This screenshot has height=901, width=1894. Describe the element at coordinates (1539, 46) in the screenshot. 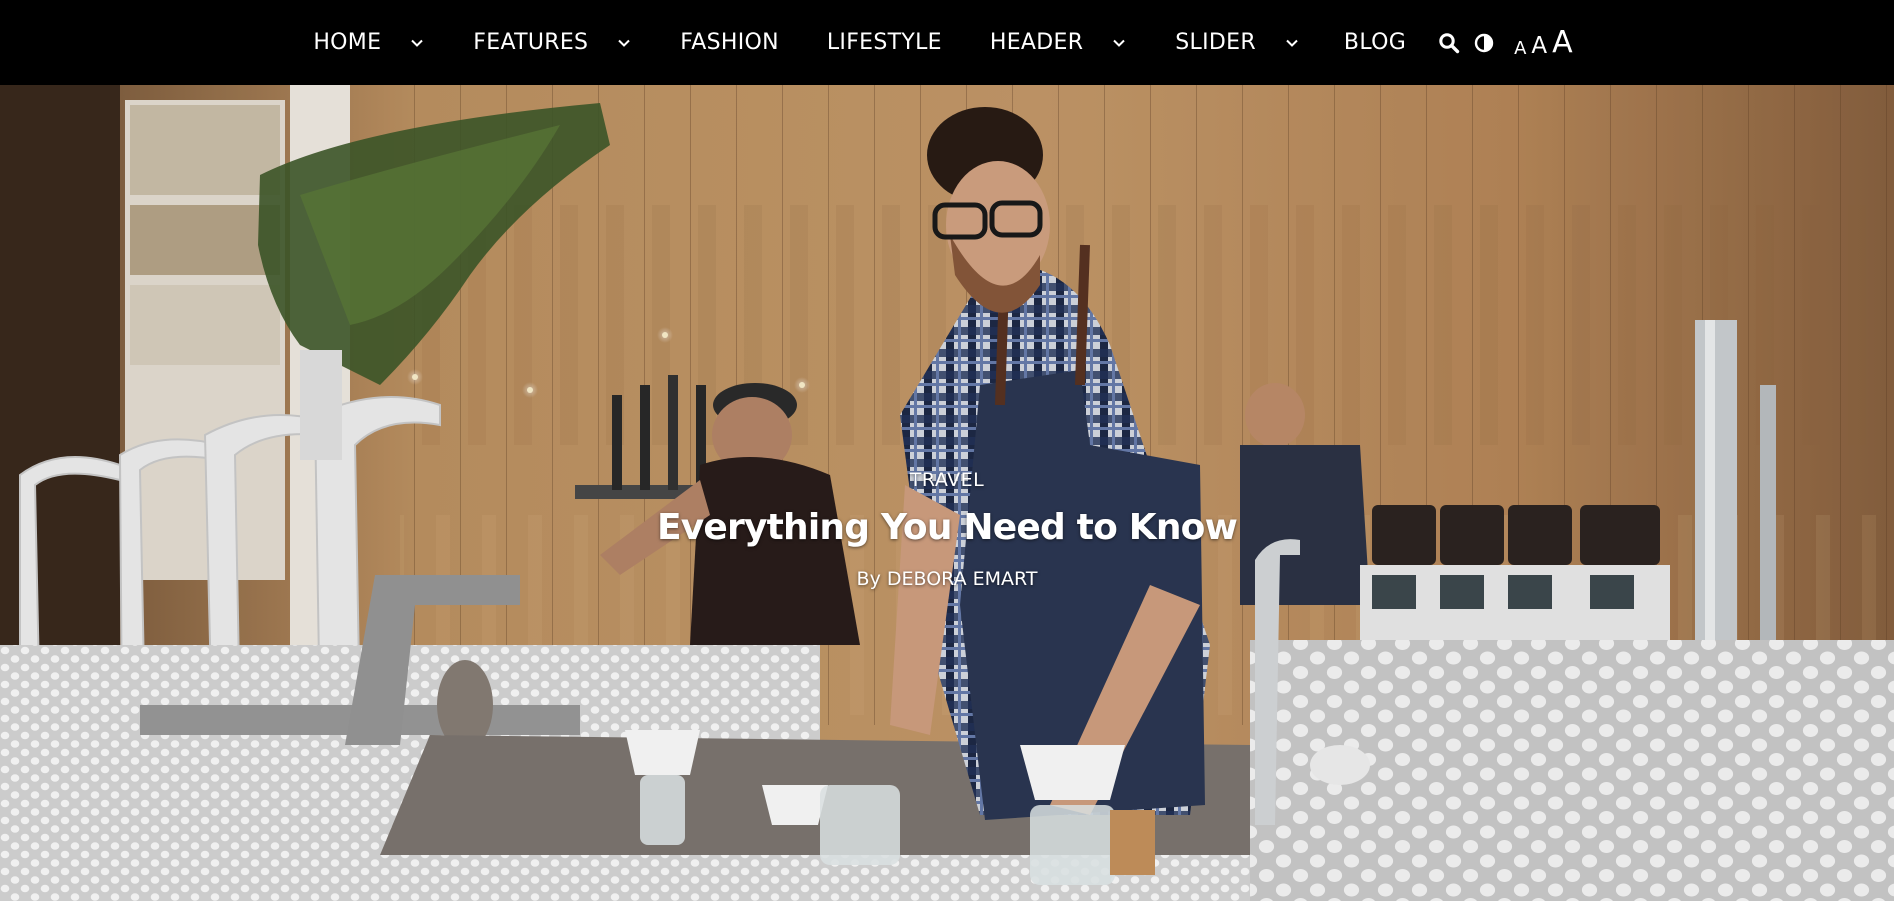

I see `font-size-medium-button: A` at that location.